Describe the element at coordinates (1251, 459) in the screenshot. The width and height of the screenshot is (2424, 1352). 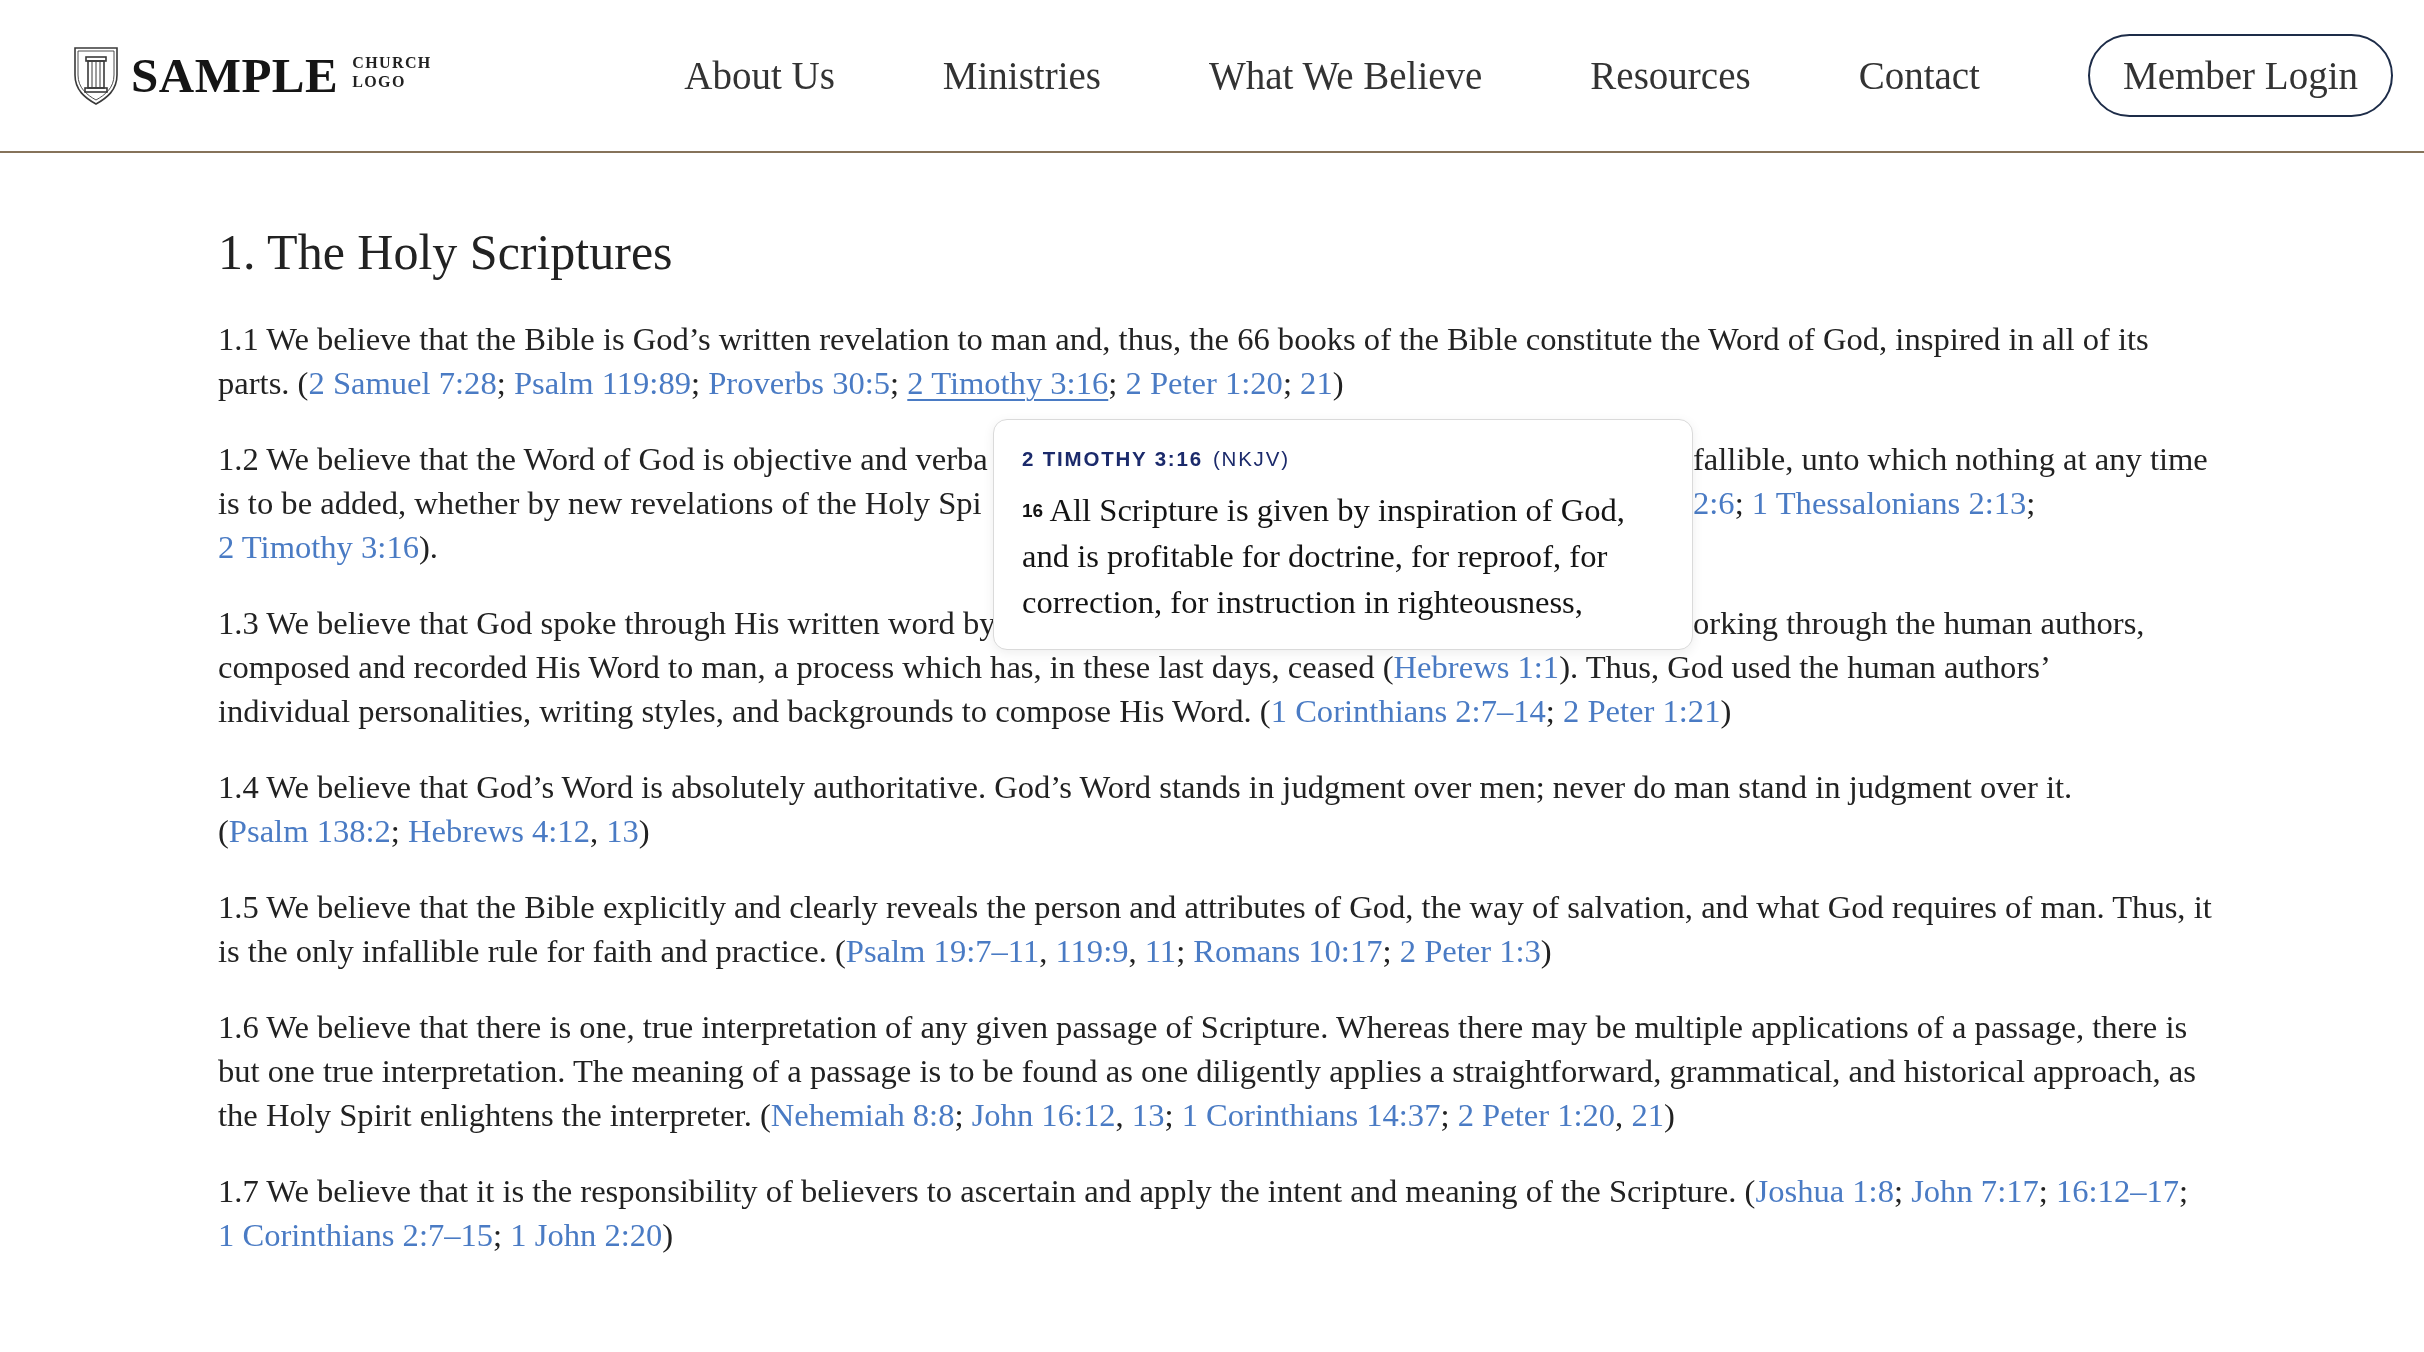
I see `bible-version: (NKJV)` at that location.